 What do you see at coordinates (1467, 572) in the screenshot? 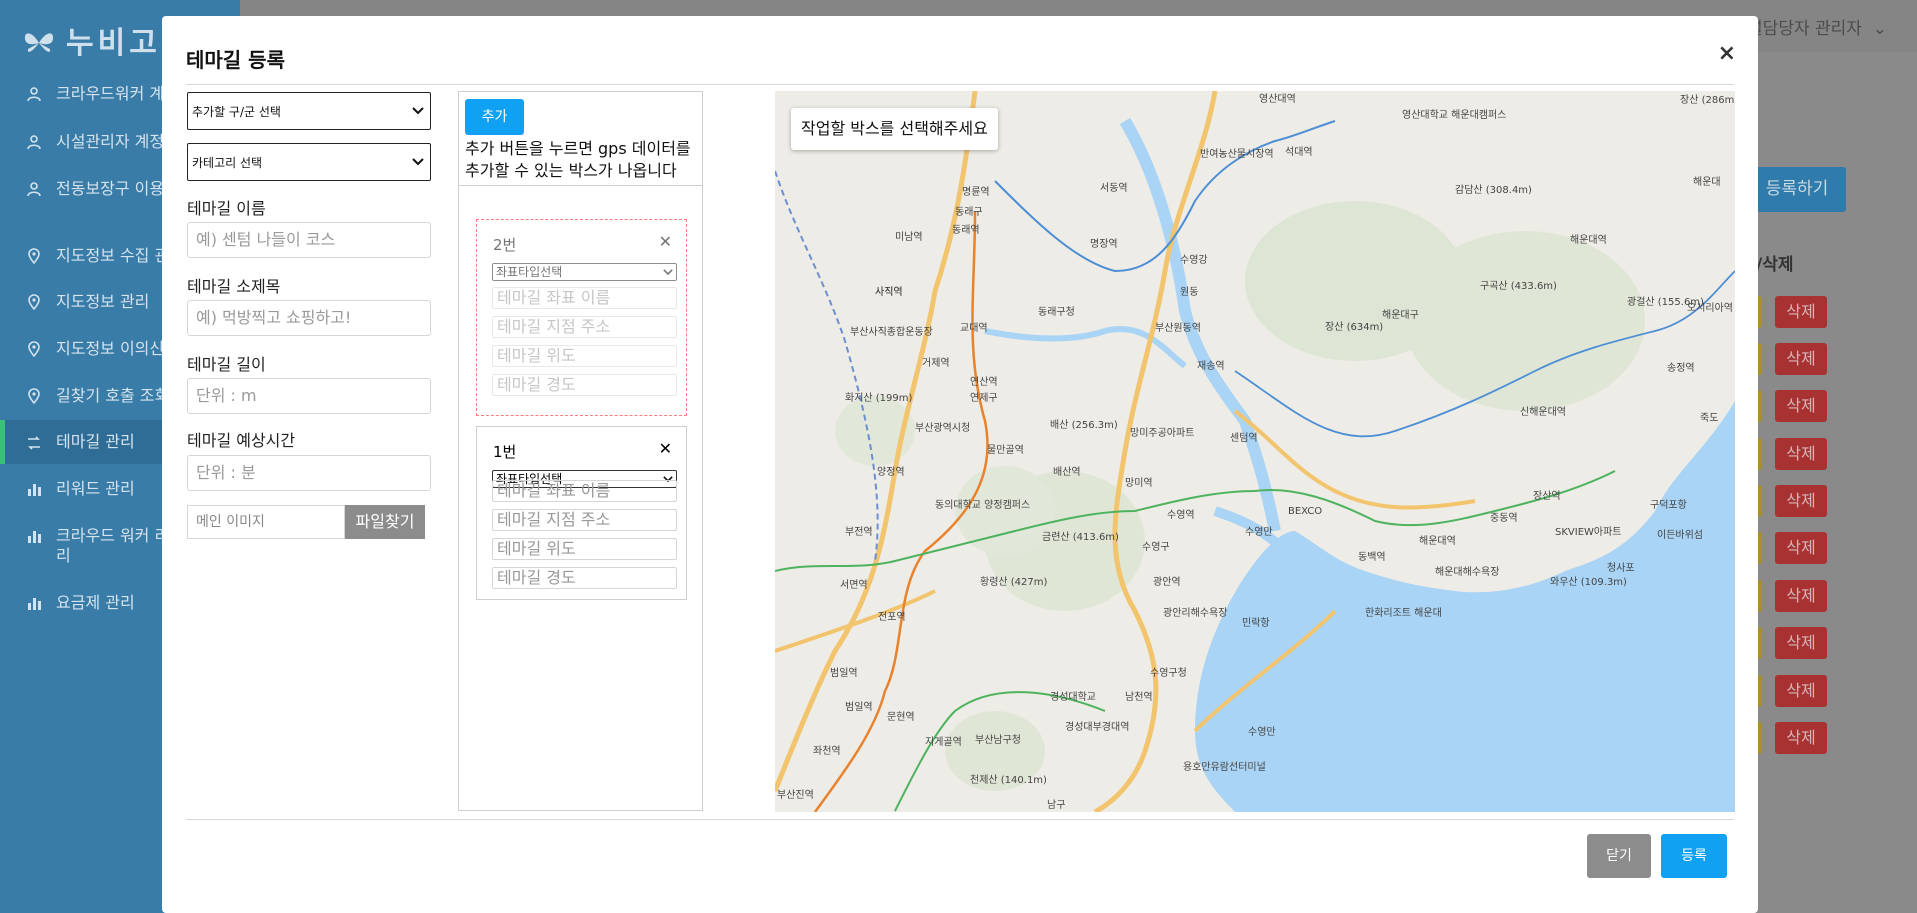
I see `map-label: 해운대해수욕장` at bounding box center [1467, 572].